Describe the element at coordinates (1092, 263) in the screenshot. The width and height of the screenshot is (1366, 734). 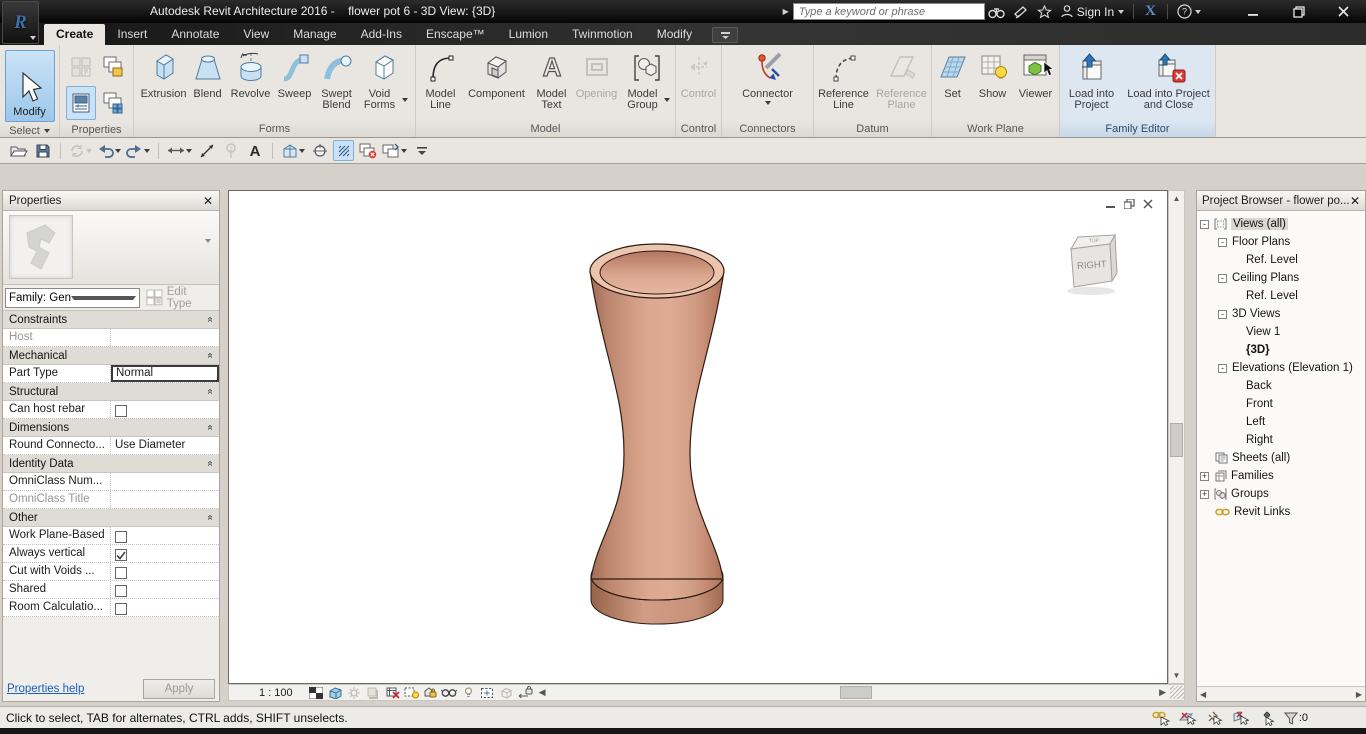
I see `viewcube: RIGHT TOP` at that location.